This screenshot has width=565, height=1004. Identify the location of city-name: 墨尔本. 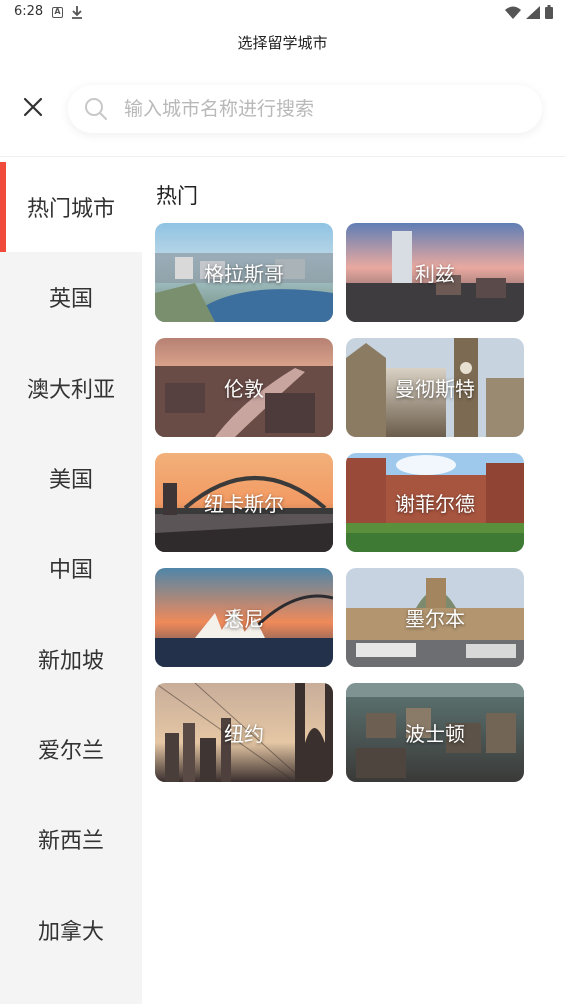
(435, 619).